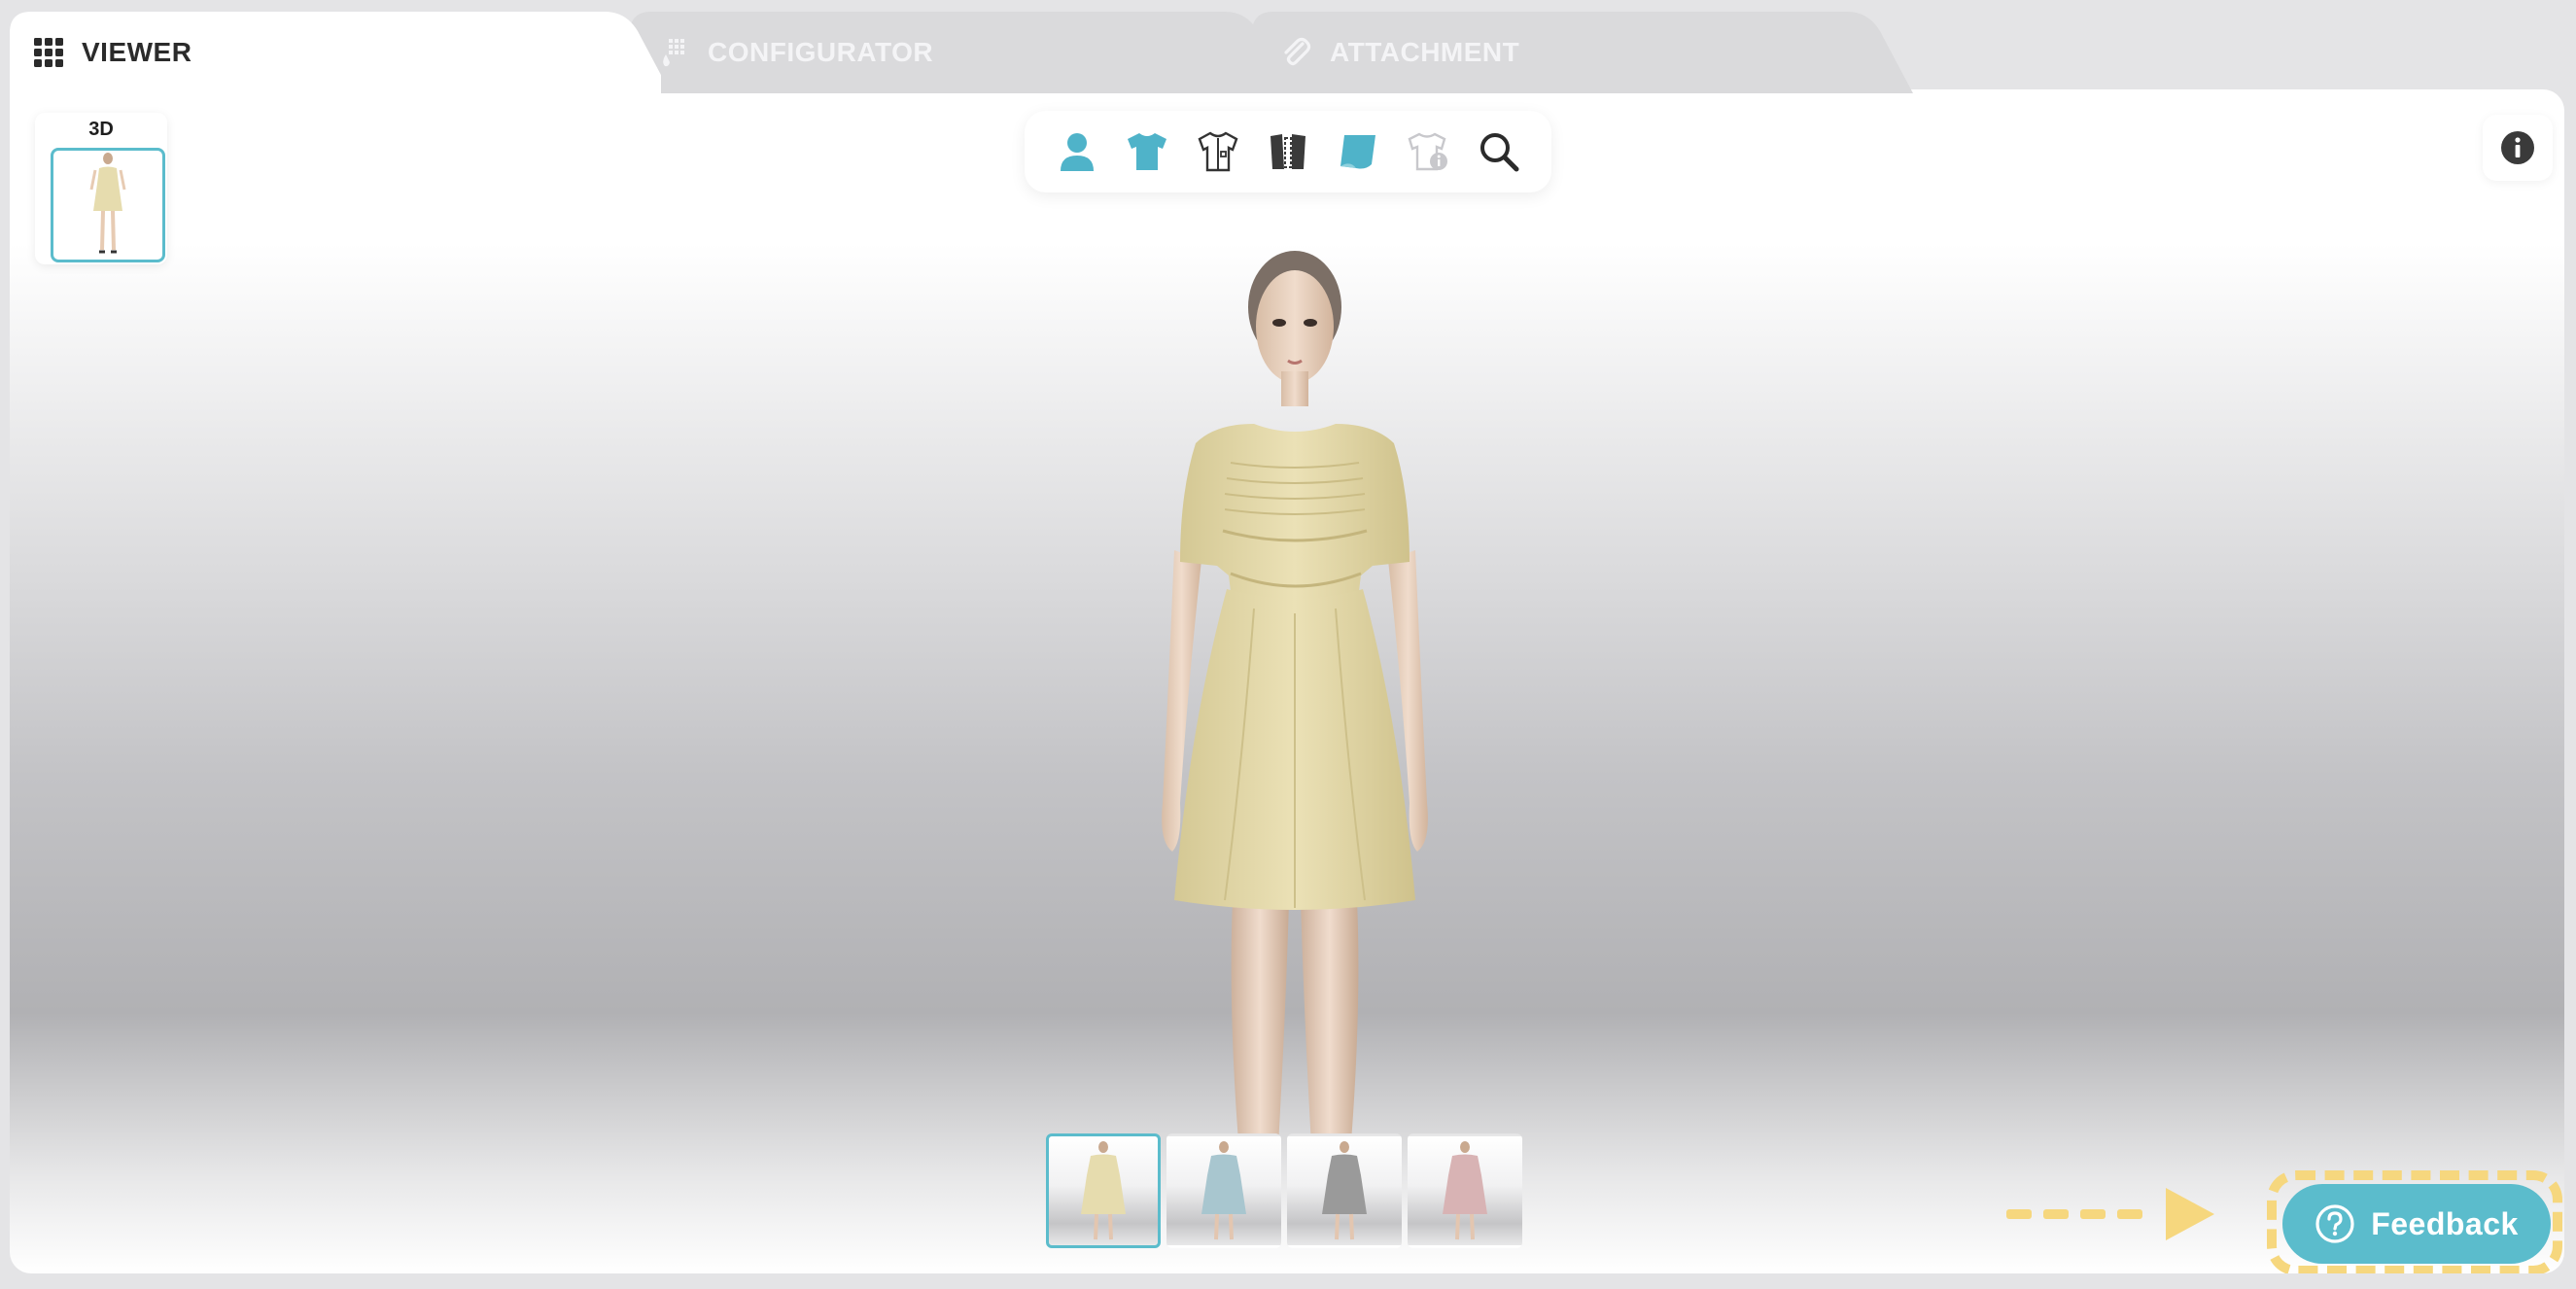 Image resolution: width=2576 pixels, height=1289 pixels. I want to click on tab-viewer: VIEWER, so click(335, 52).